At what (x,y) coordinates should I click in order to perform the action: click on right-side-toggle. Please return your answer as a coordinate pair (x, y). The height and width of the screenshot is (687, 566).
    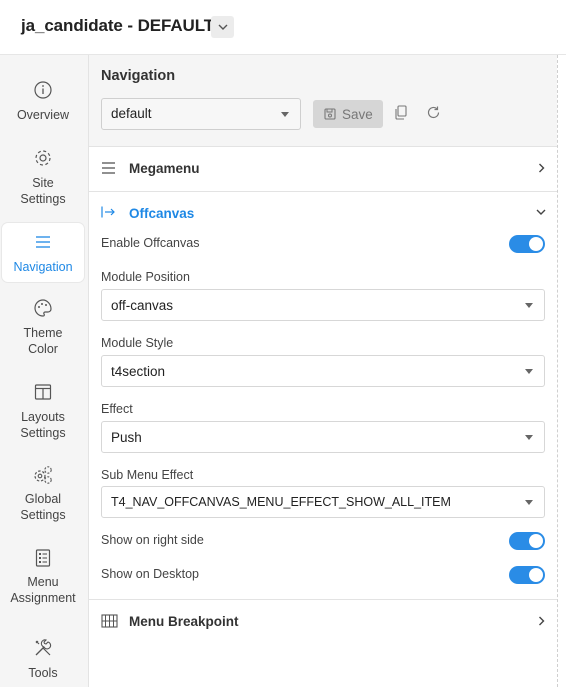
    Looking at the image, I should click on (527, 541).